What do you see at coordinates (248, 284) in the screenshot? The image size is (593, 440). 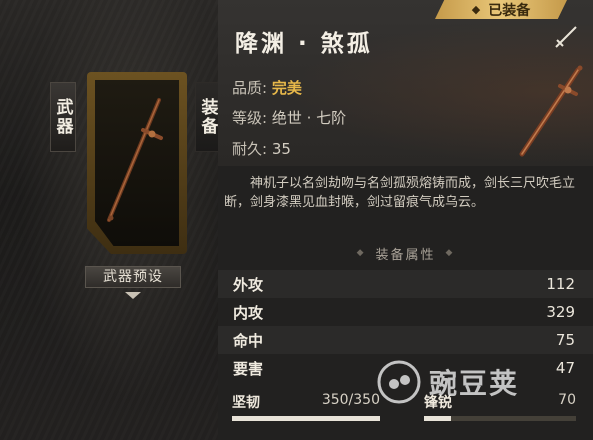 I see `attribute-name: 外攻` at bounding box center [248, 284].